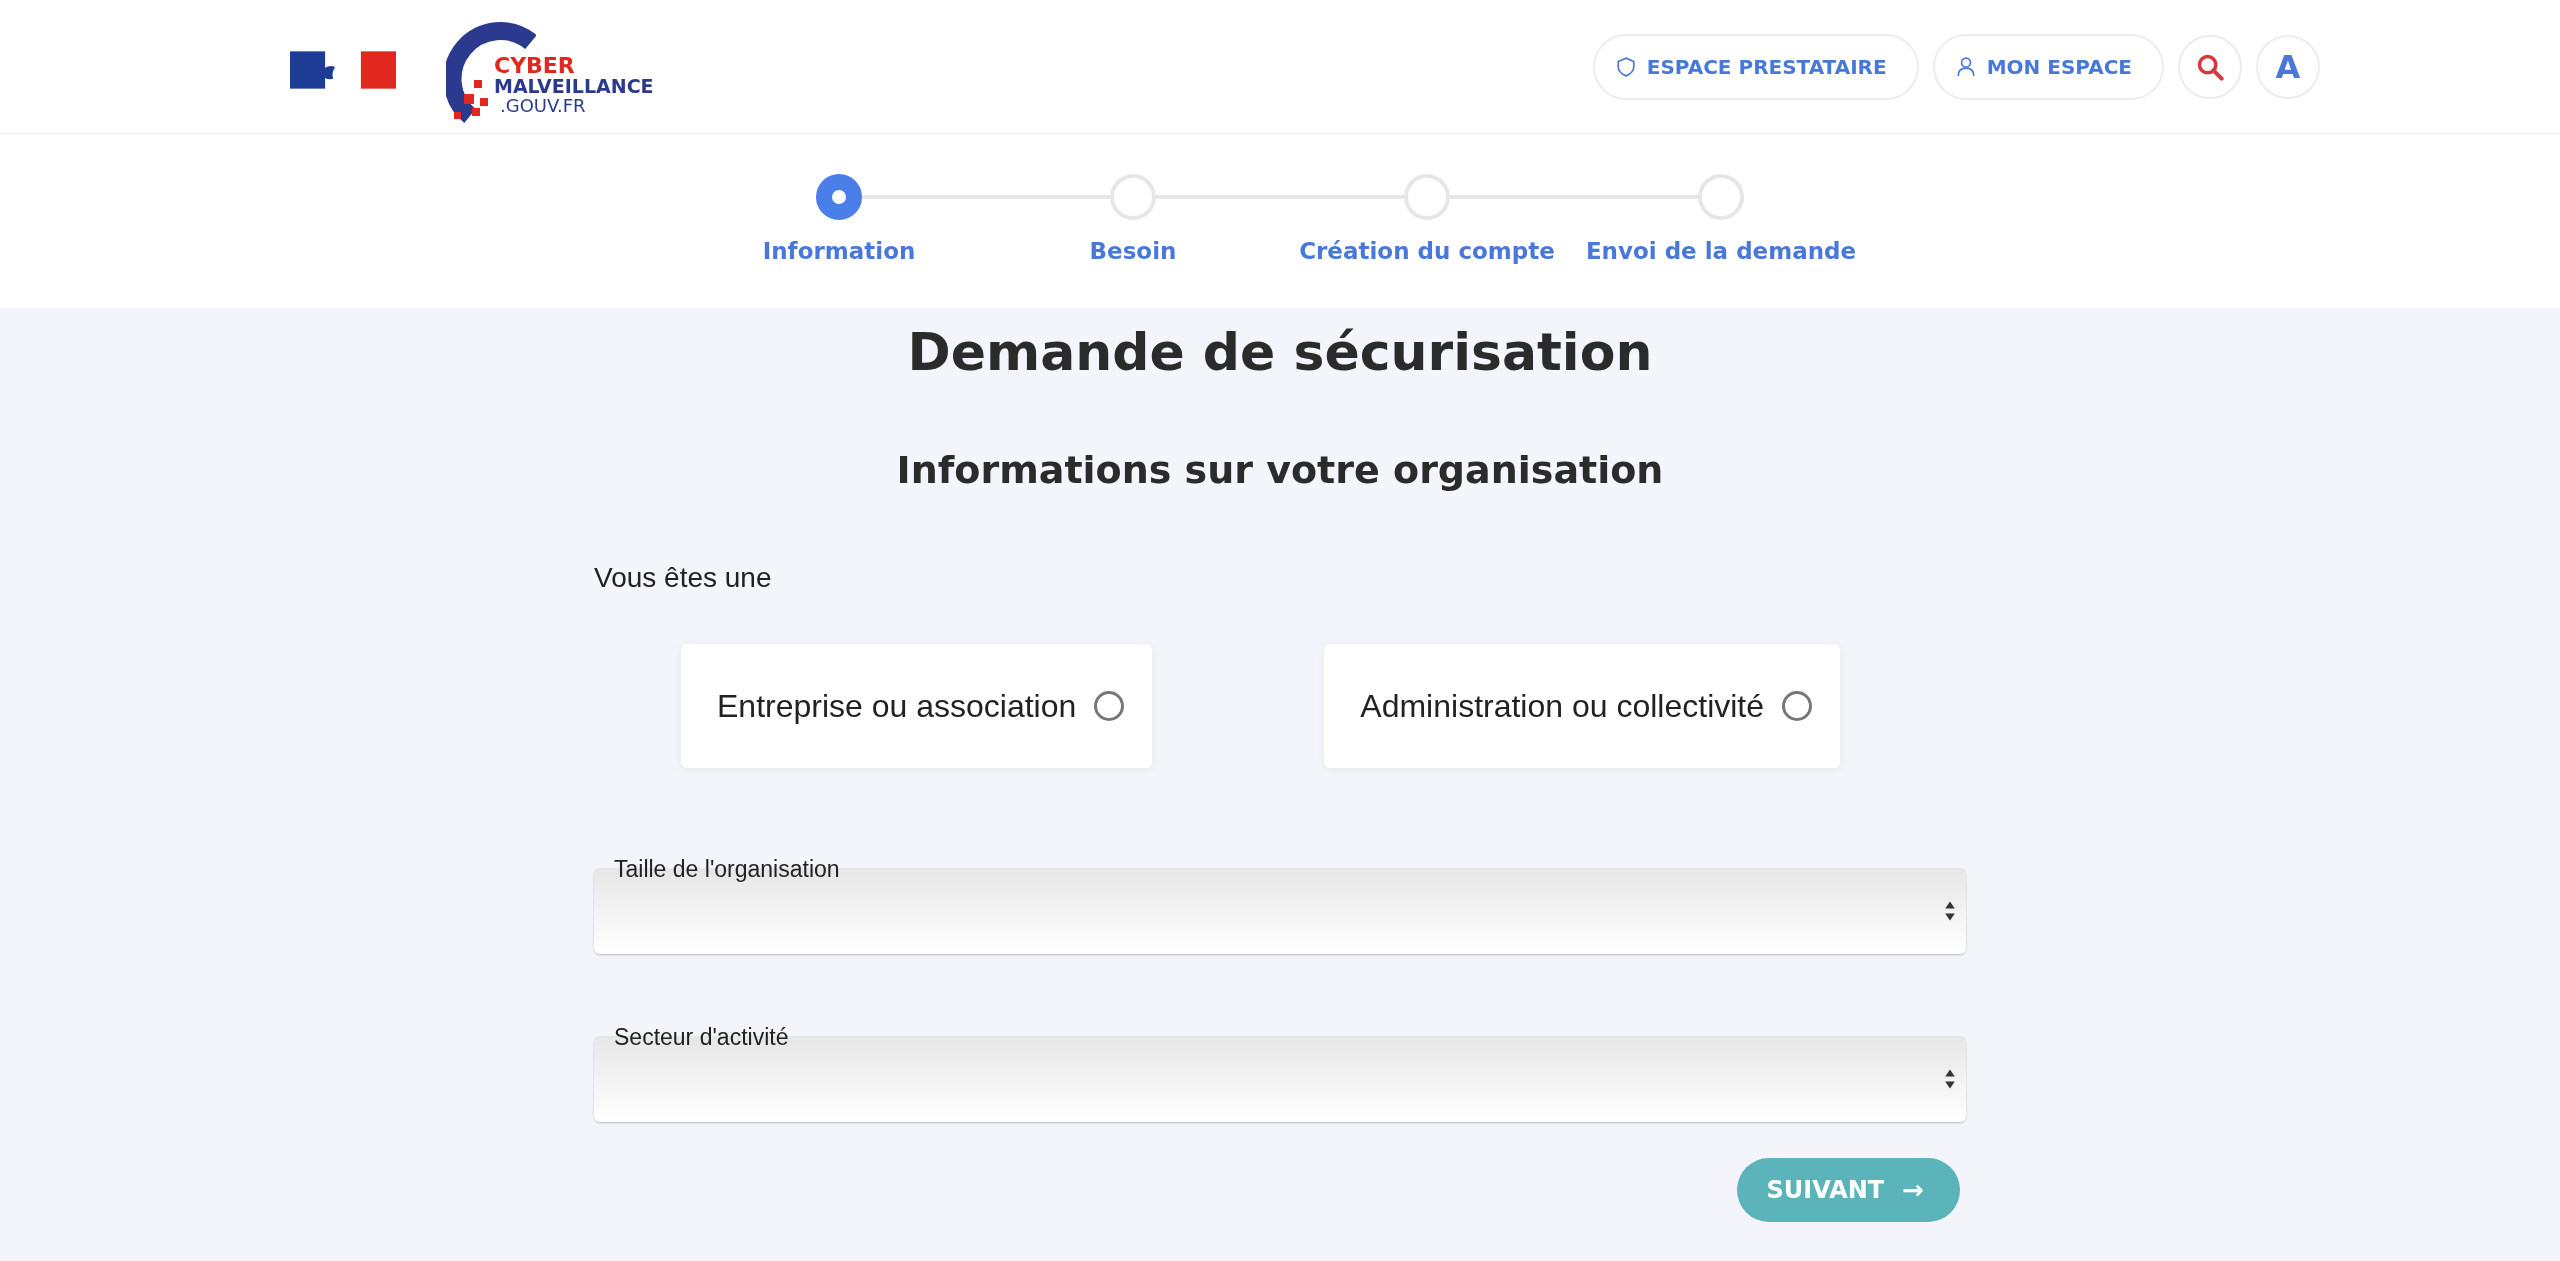  I want to click on logo-text: .GOUV.FR, so click(543, 106).